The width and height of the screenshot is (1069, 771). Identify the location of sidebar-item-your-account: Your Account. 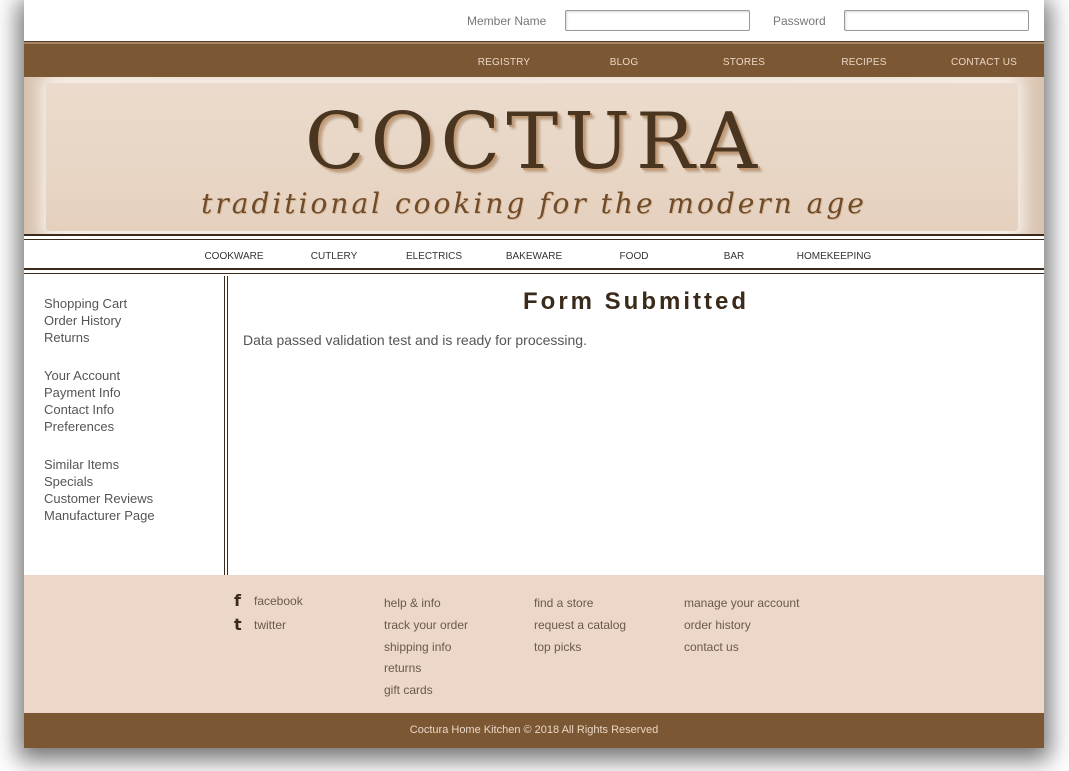
(82, 375).